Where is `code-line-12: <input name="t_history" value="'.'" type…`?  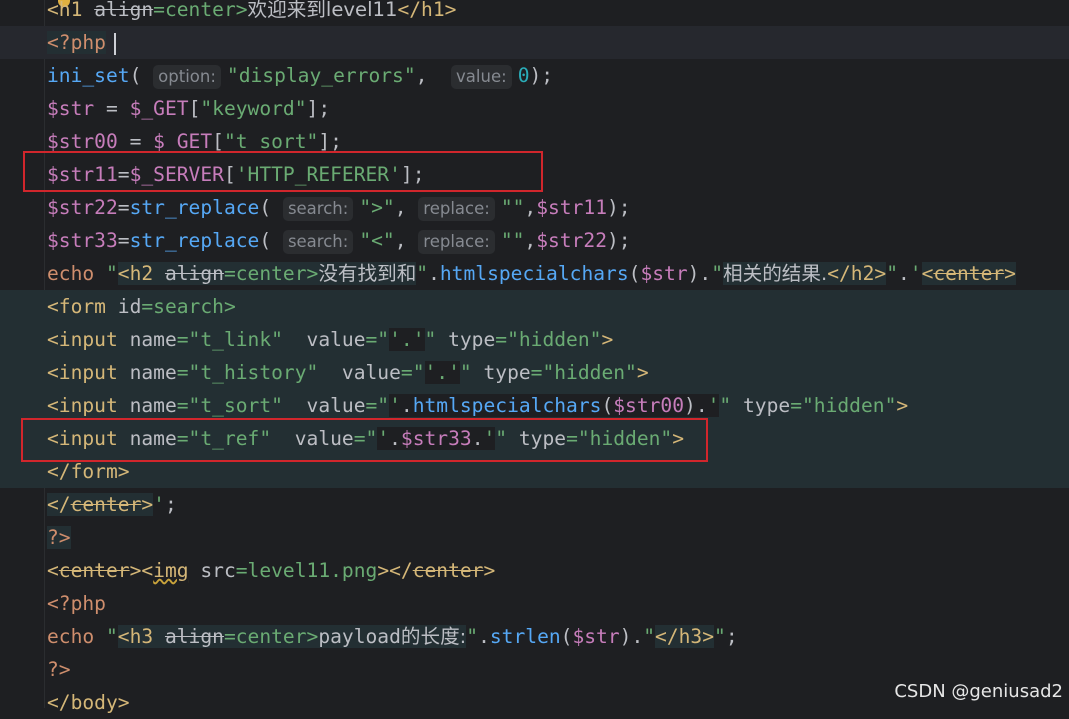
code-line-12: <input name="t_history" value="'.'" type… is located at coordinates (534, 372).